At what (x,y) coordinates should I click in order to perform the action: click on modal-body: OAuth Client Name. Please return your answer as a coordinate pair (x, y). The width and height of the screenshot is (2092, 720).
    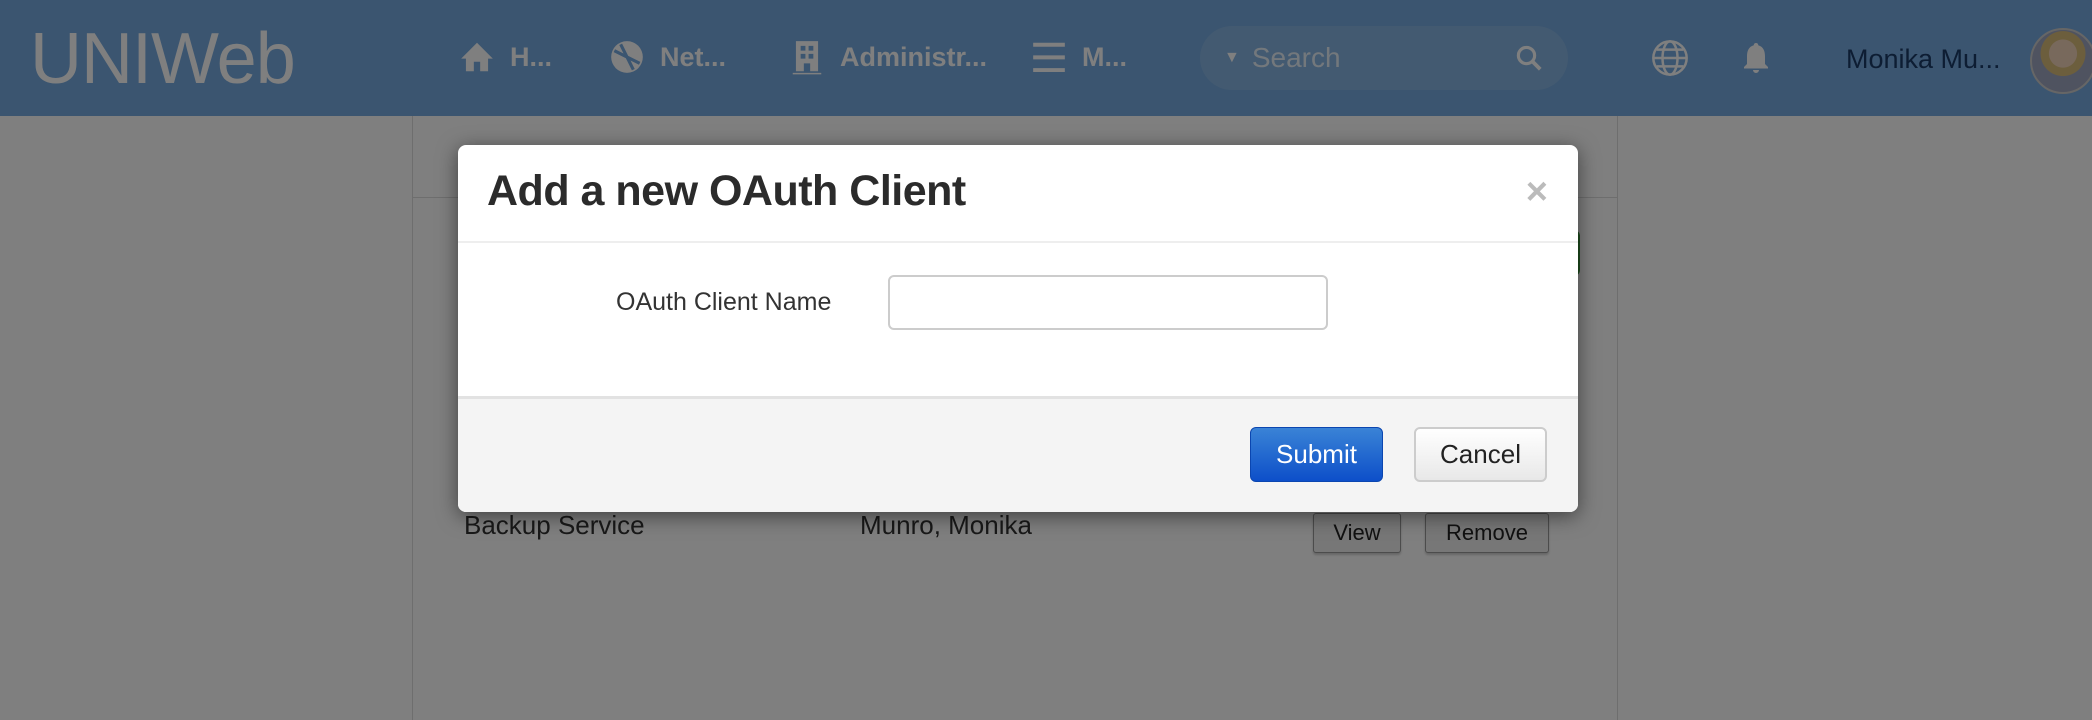
    Looking at the image, I should click on (1018, 319).